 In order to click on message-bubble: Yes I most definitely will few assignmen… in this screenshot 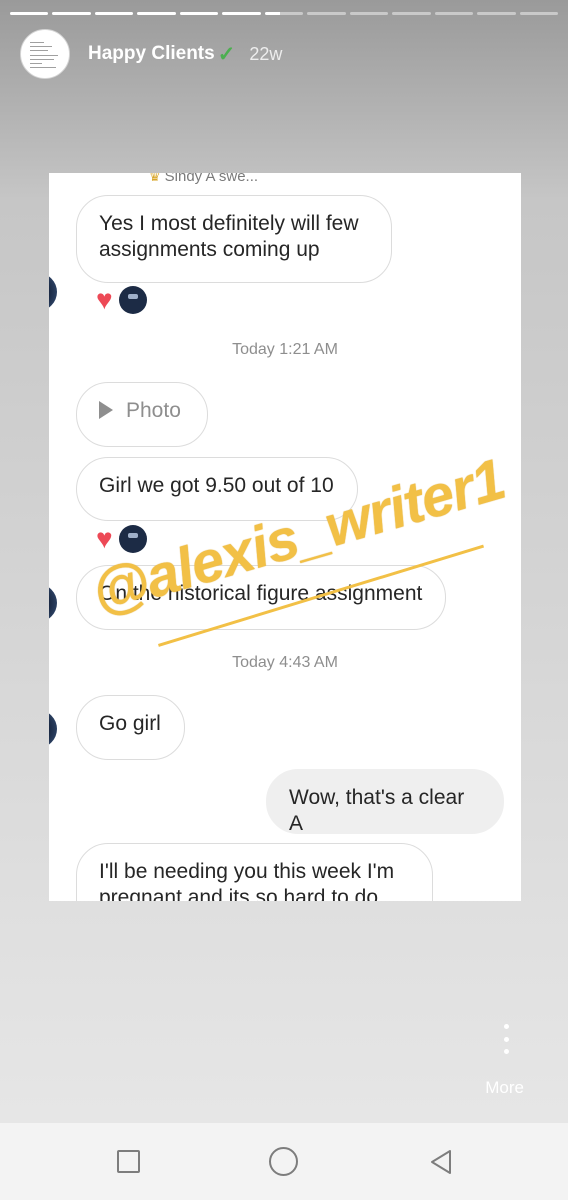, I will do `click(234, 239)`.